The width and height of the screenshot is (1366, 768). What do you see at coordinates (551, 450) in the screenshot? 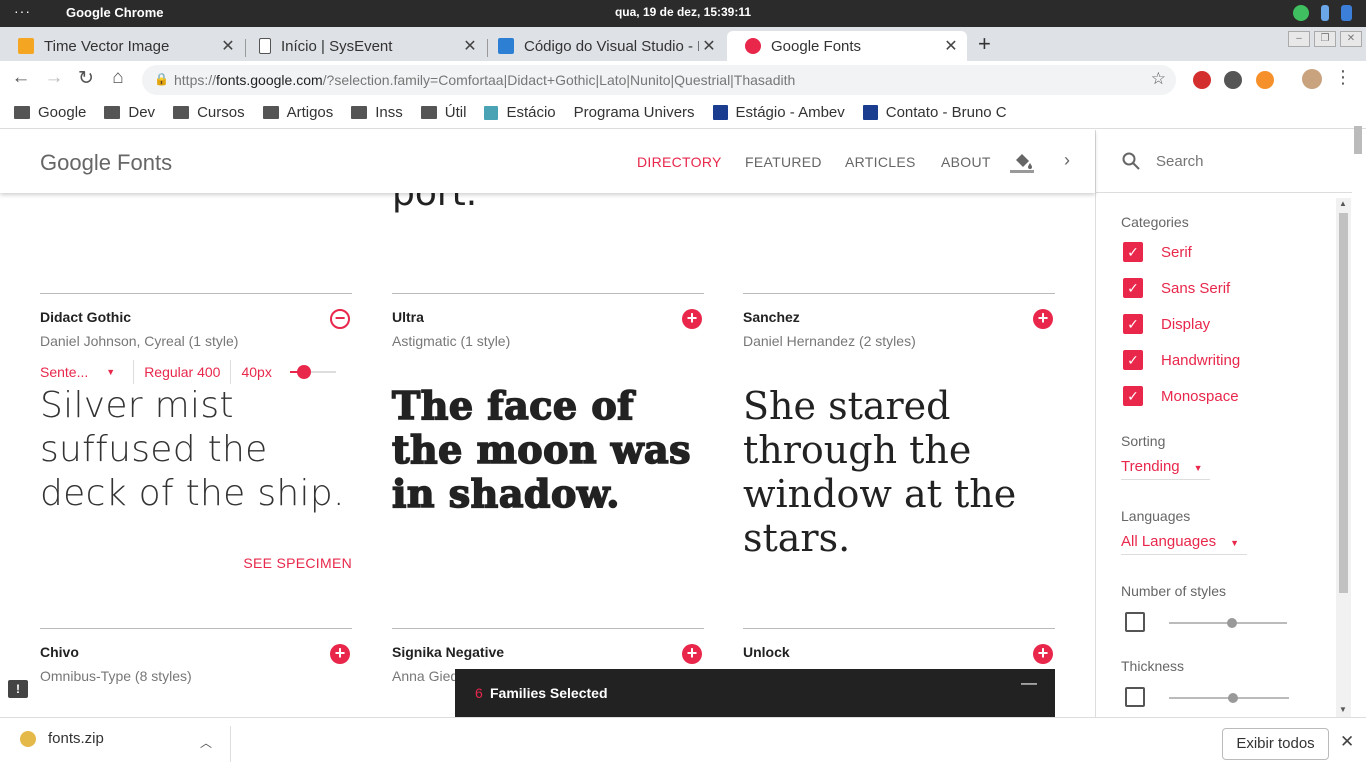
I see `sample-text: The face of the moon was in shadow.` at bounding box center [551, 450].